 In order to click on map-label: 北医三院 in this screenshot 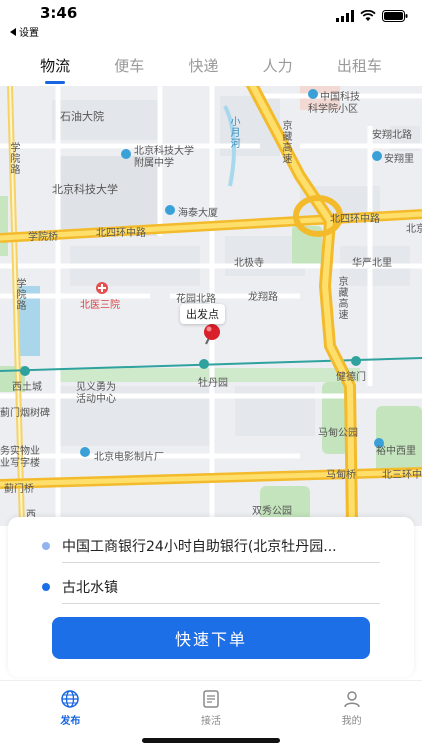, I will do `click(100, 305)`.